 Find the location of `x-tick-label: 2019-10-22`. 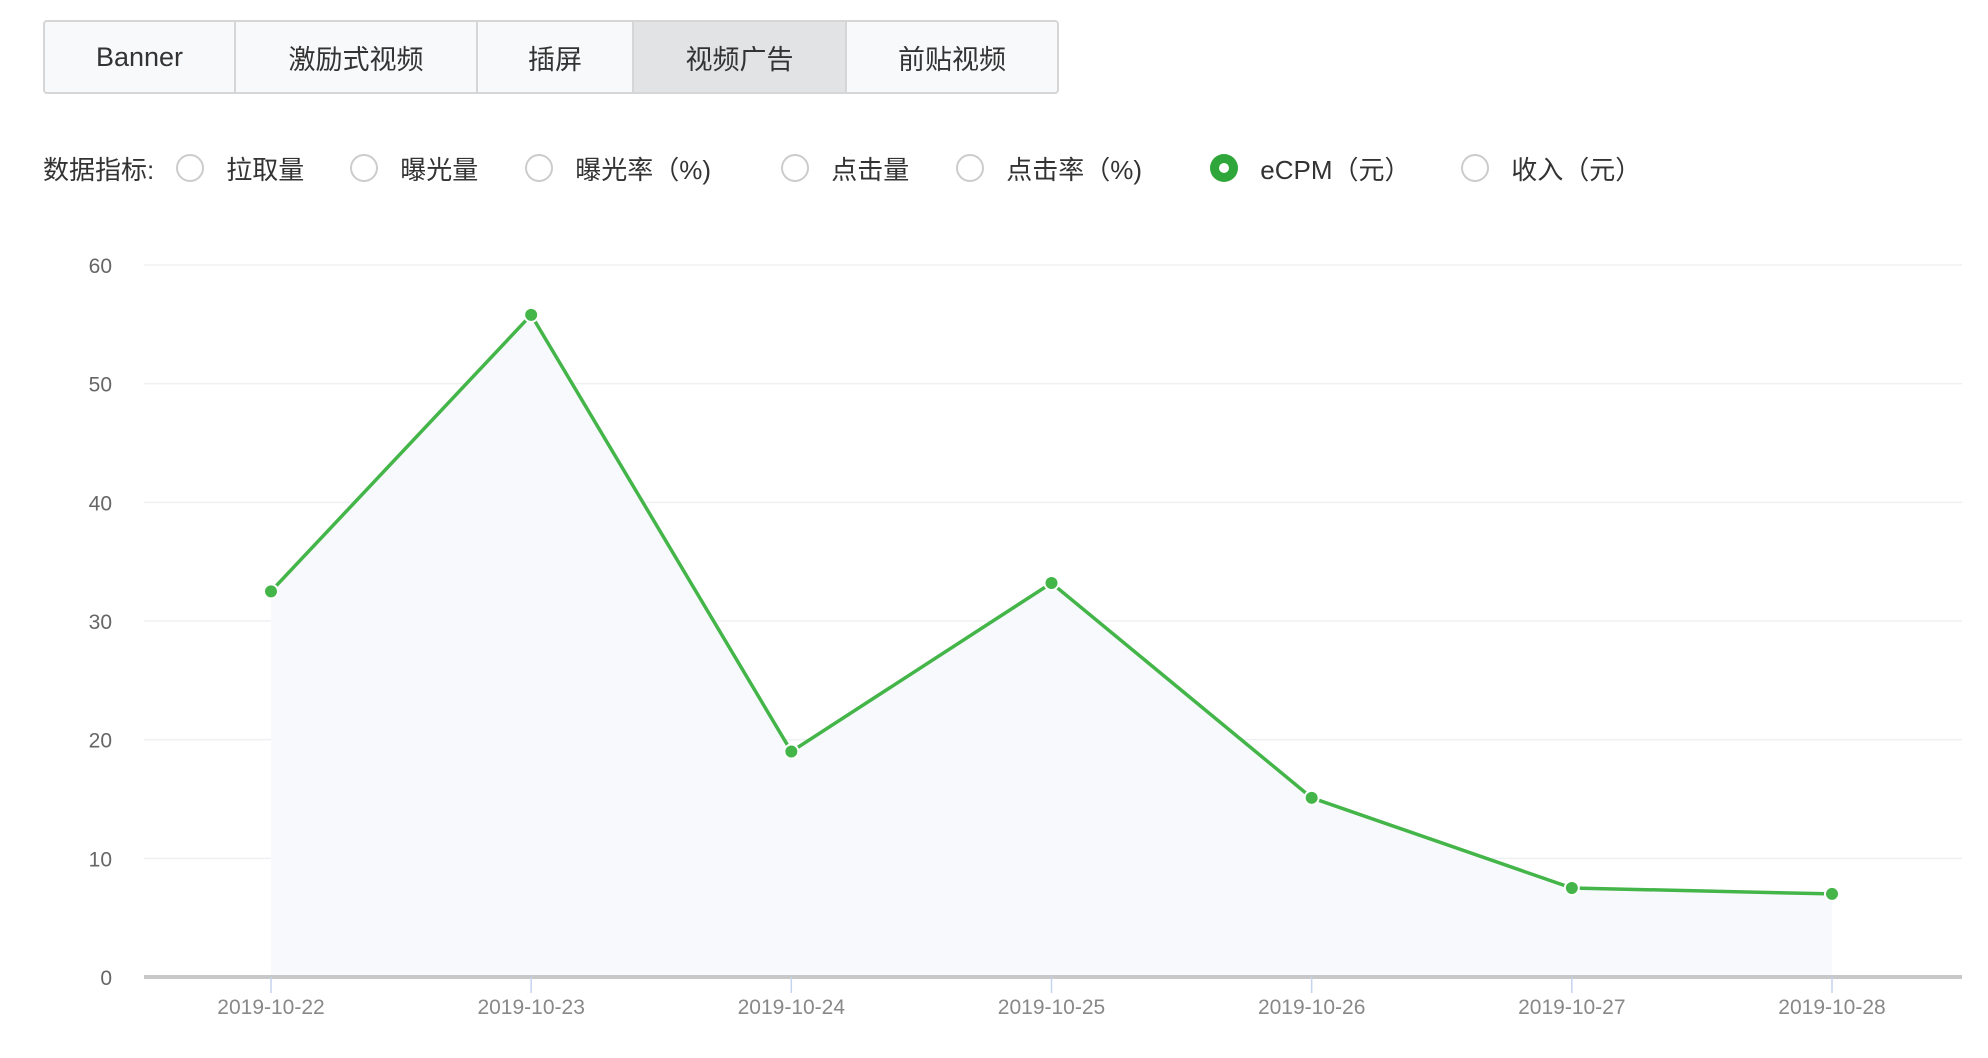

x-tick-label: 2019-10-22 is located at coordinates (270, 1007).